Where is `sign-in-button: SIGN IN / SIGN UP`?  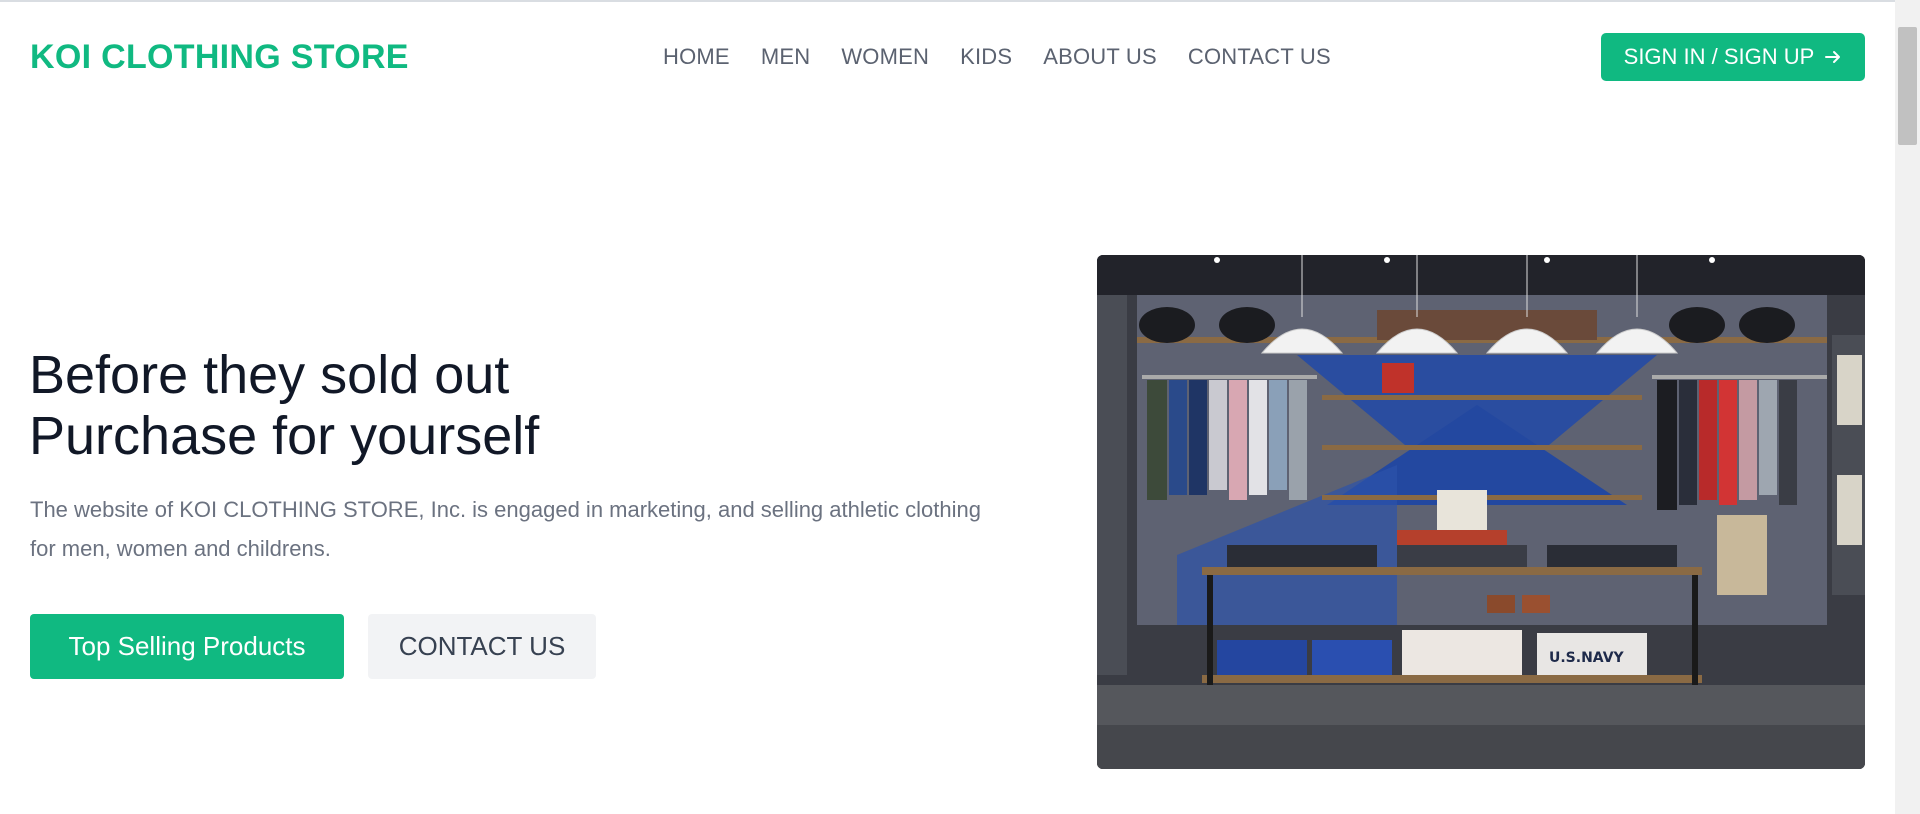
sign-in-button: SIGN IN / SIGN UP is located at coordinates (1733, 57).